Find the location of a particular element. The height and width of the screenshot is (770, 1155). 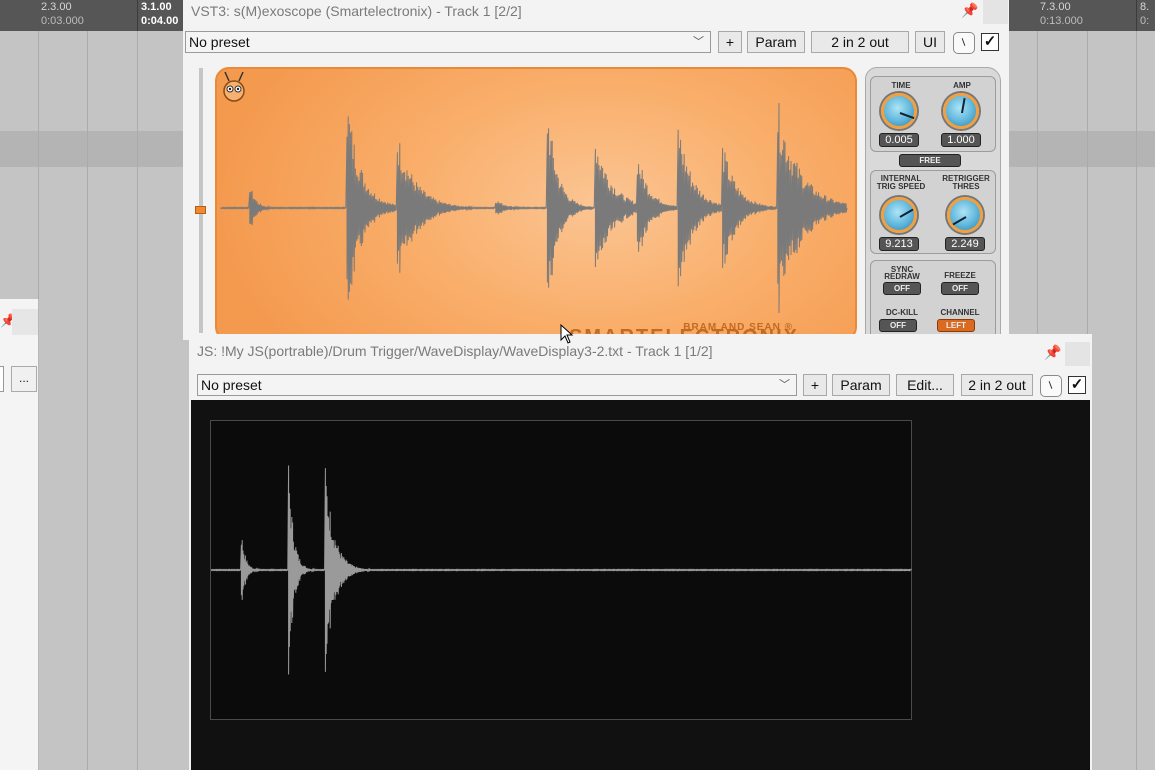

free-button: FREE is located at coordinates (930, 160).